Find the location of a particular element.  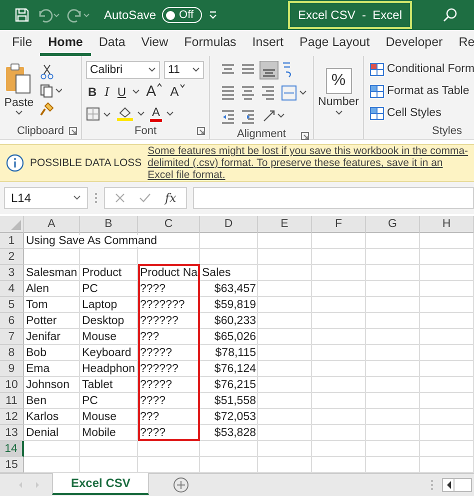

ribbon-tab: File is located at coordinates (22, 43).